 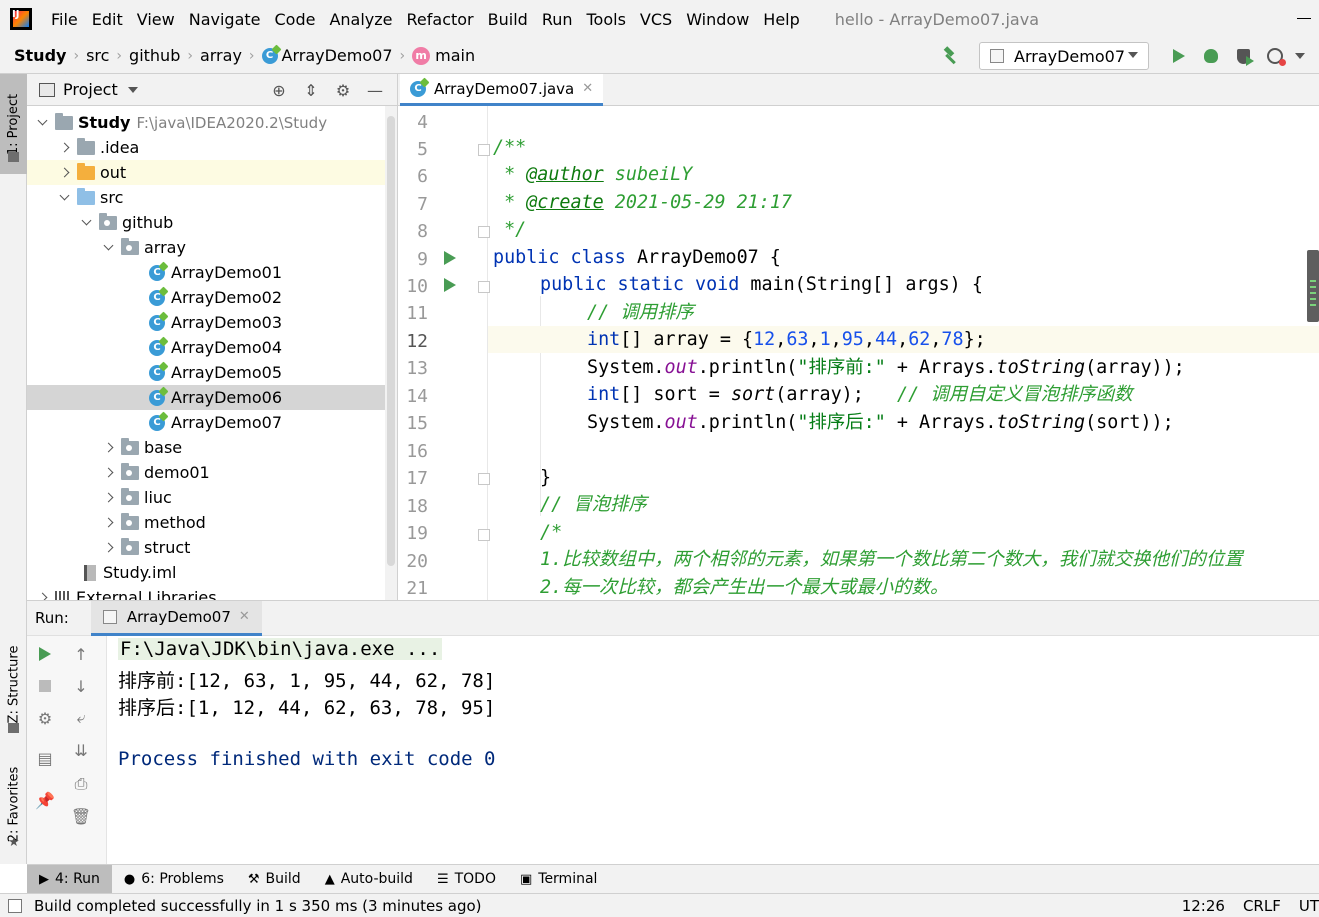 I want to click on tree-item-struct: struct, so click(x=207, y=547).